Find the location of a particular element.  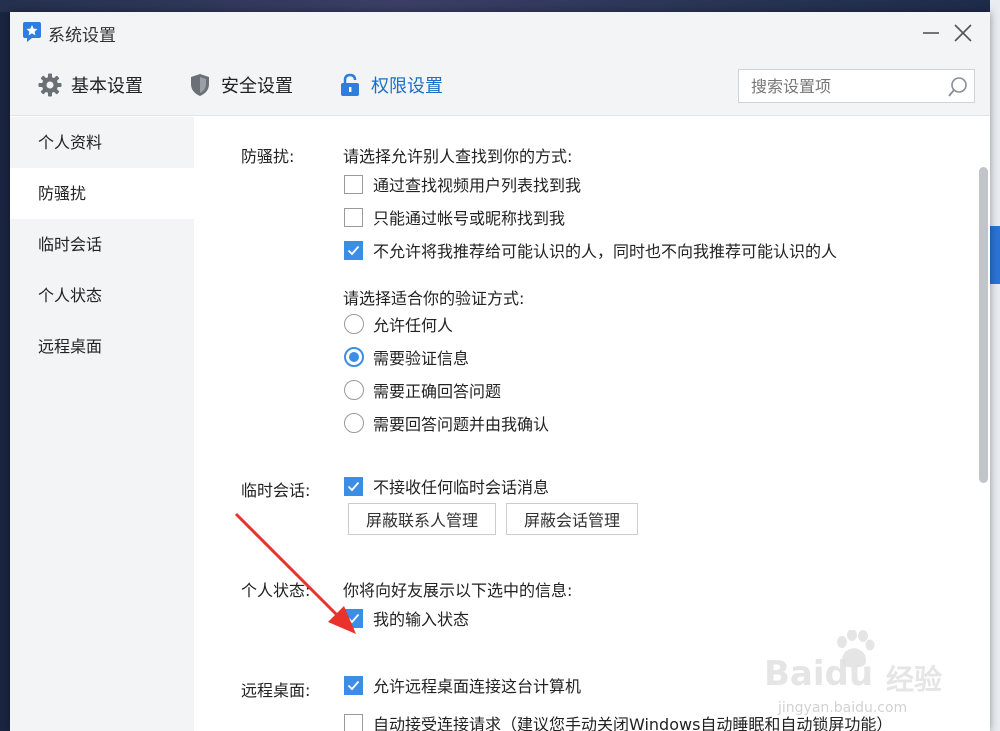

checkbox-label: 允许远程桌面连接这台计算机 is located at coordinates (477, 686).